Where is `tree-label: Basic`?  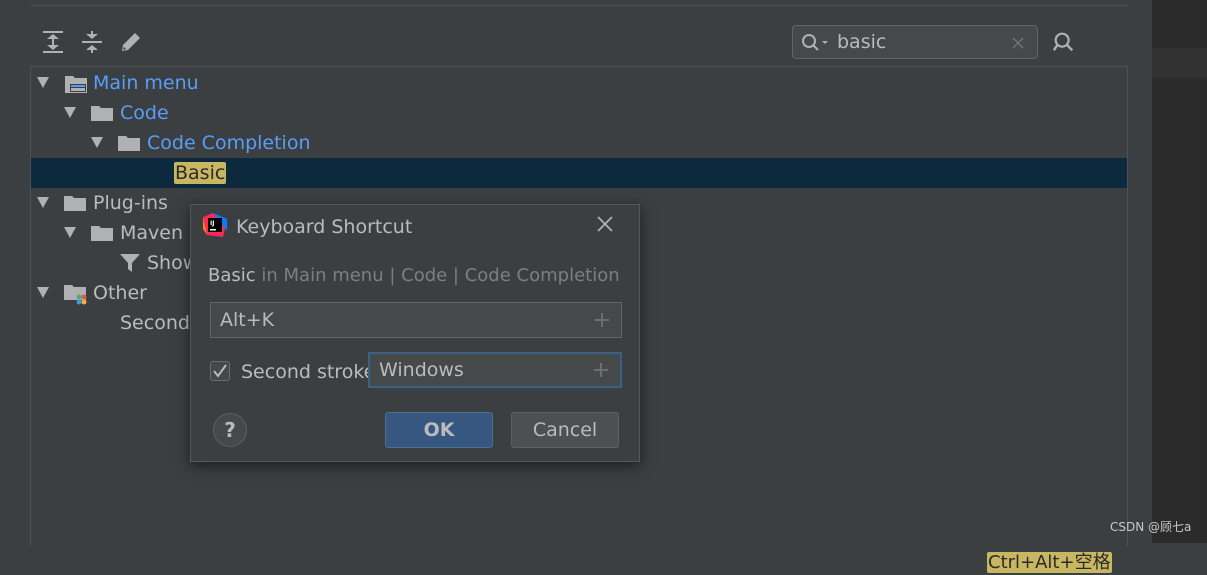 tree-label: Basic is located at coordinates (200, 173).